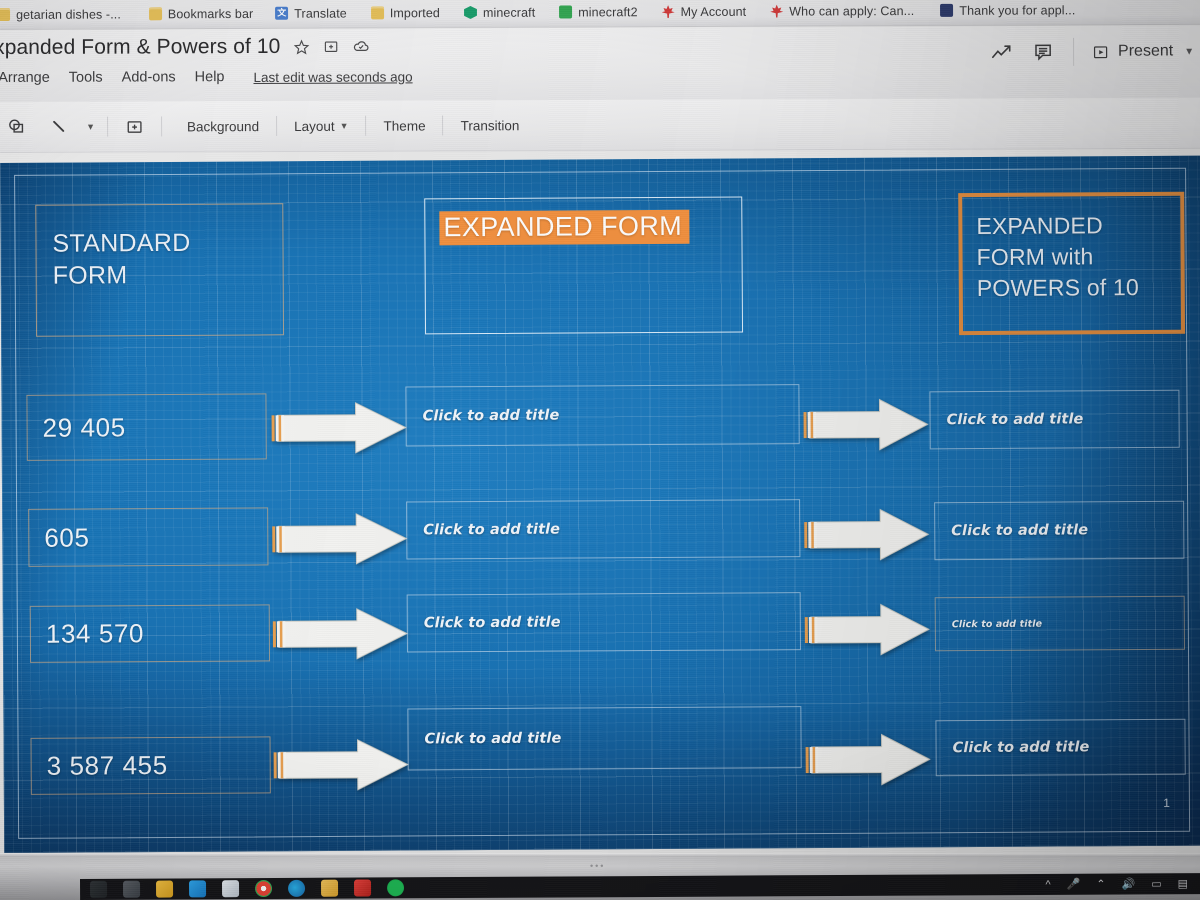  Describe the element at coordinates (600, 125) in the screenshot. I see `slides-toolbar: ▼ Background Layout ▼ Theme Transition` at that location.